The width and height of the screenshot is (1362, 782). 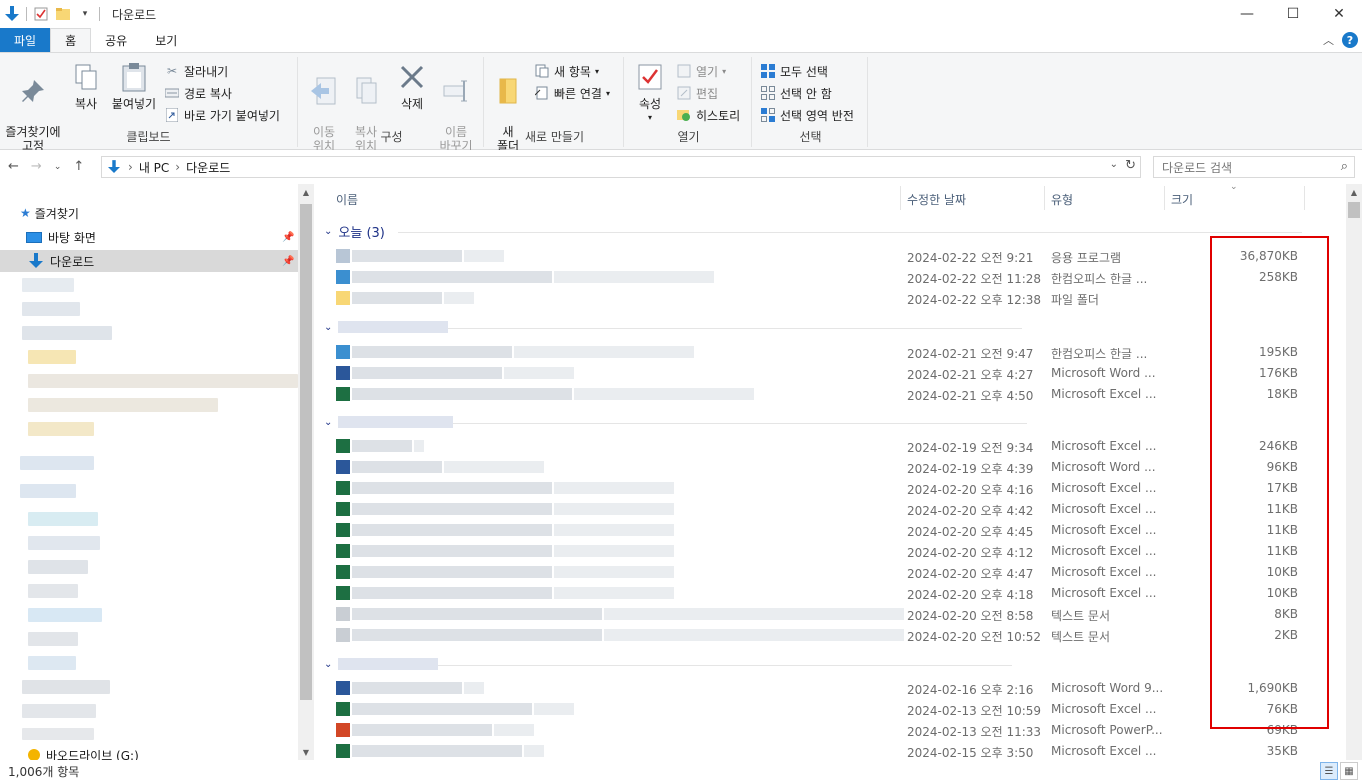 What do you see at coordinates (832, 298) in the screenshot?
I see `file-row: 2024-02-22 오후 12:38 파일 폴더` at bounding box center [832, 298].